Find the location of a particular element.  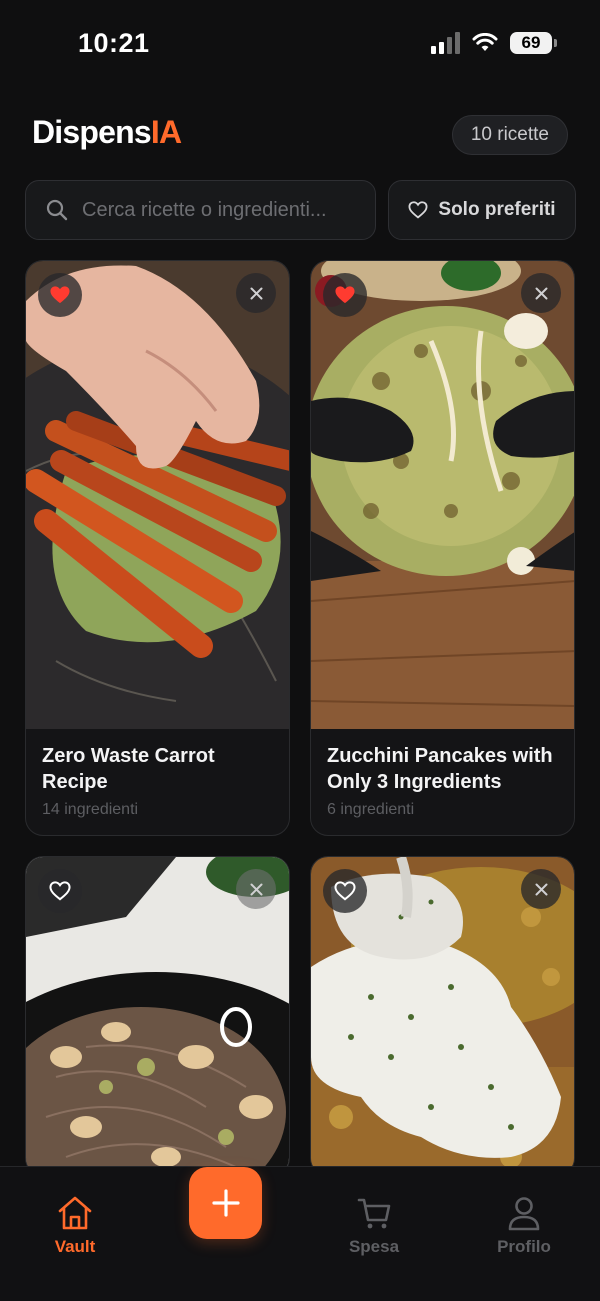

user-icon is located at coordinates (524, 1214).